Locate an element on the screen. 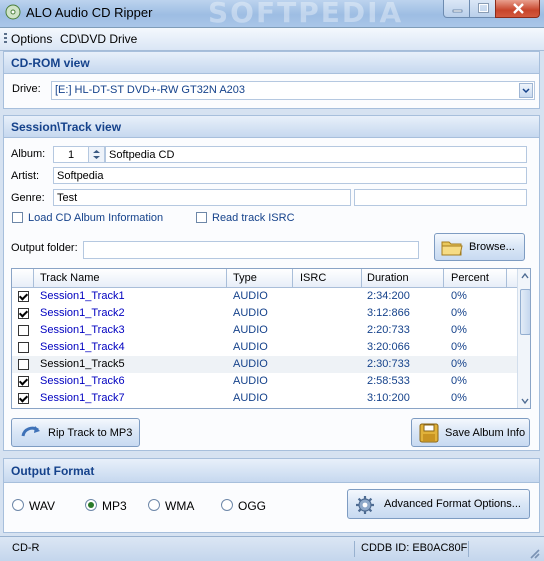  drive-dropdown-button is located at coordinates (526, 90).